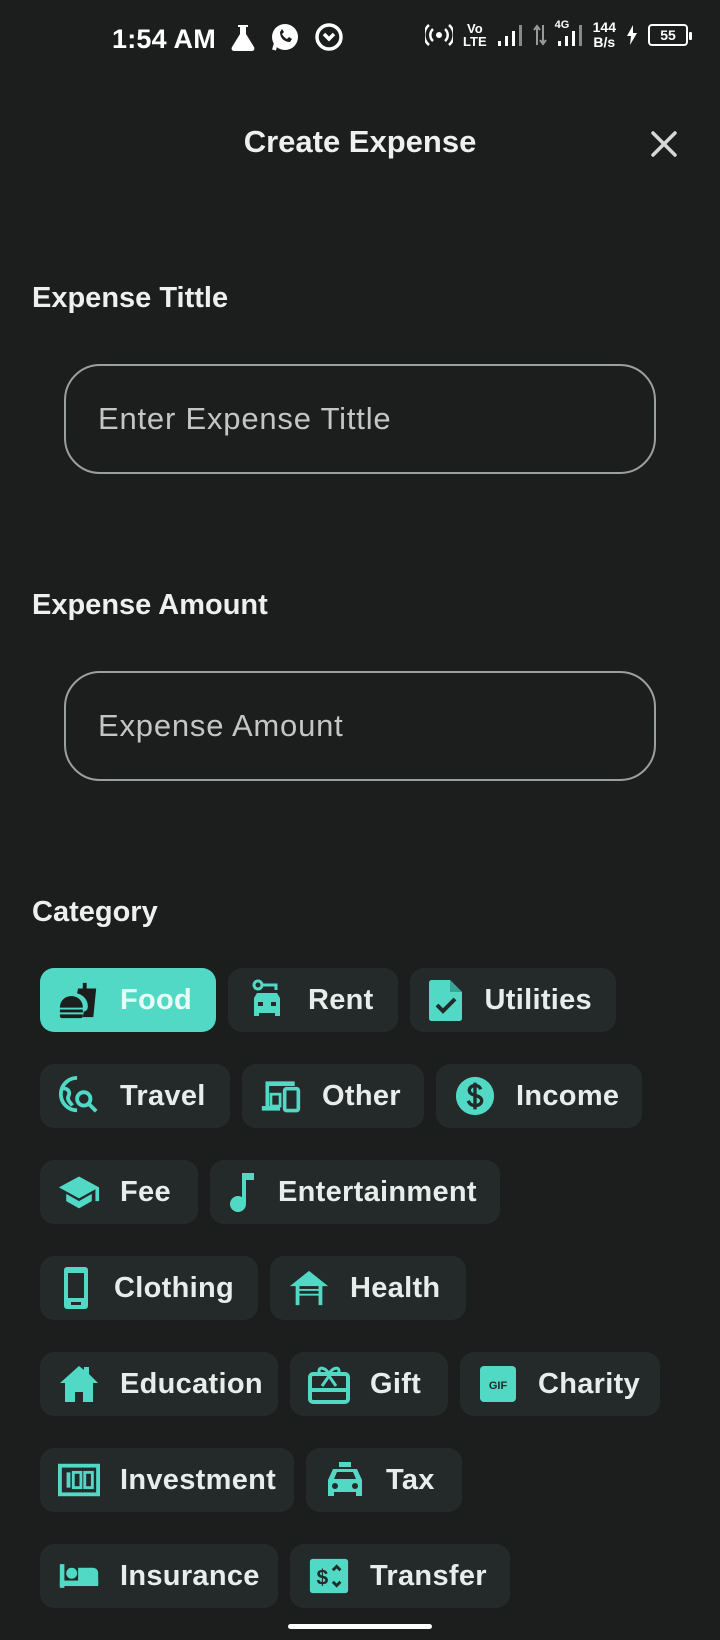 The height and width of the screenshot is (1640, 720). I want to click on chip-label: Entertainment, so click(377, 1191).